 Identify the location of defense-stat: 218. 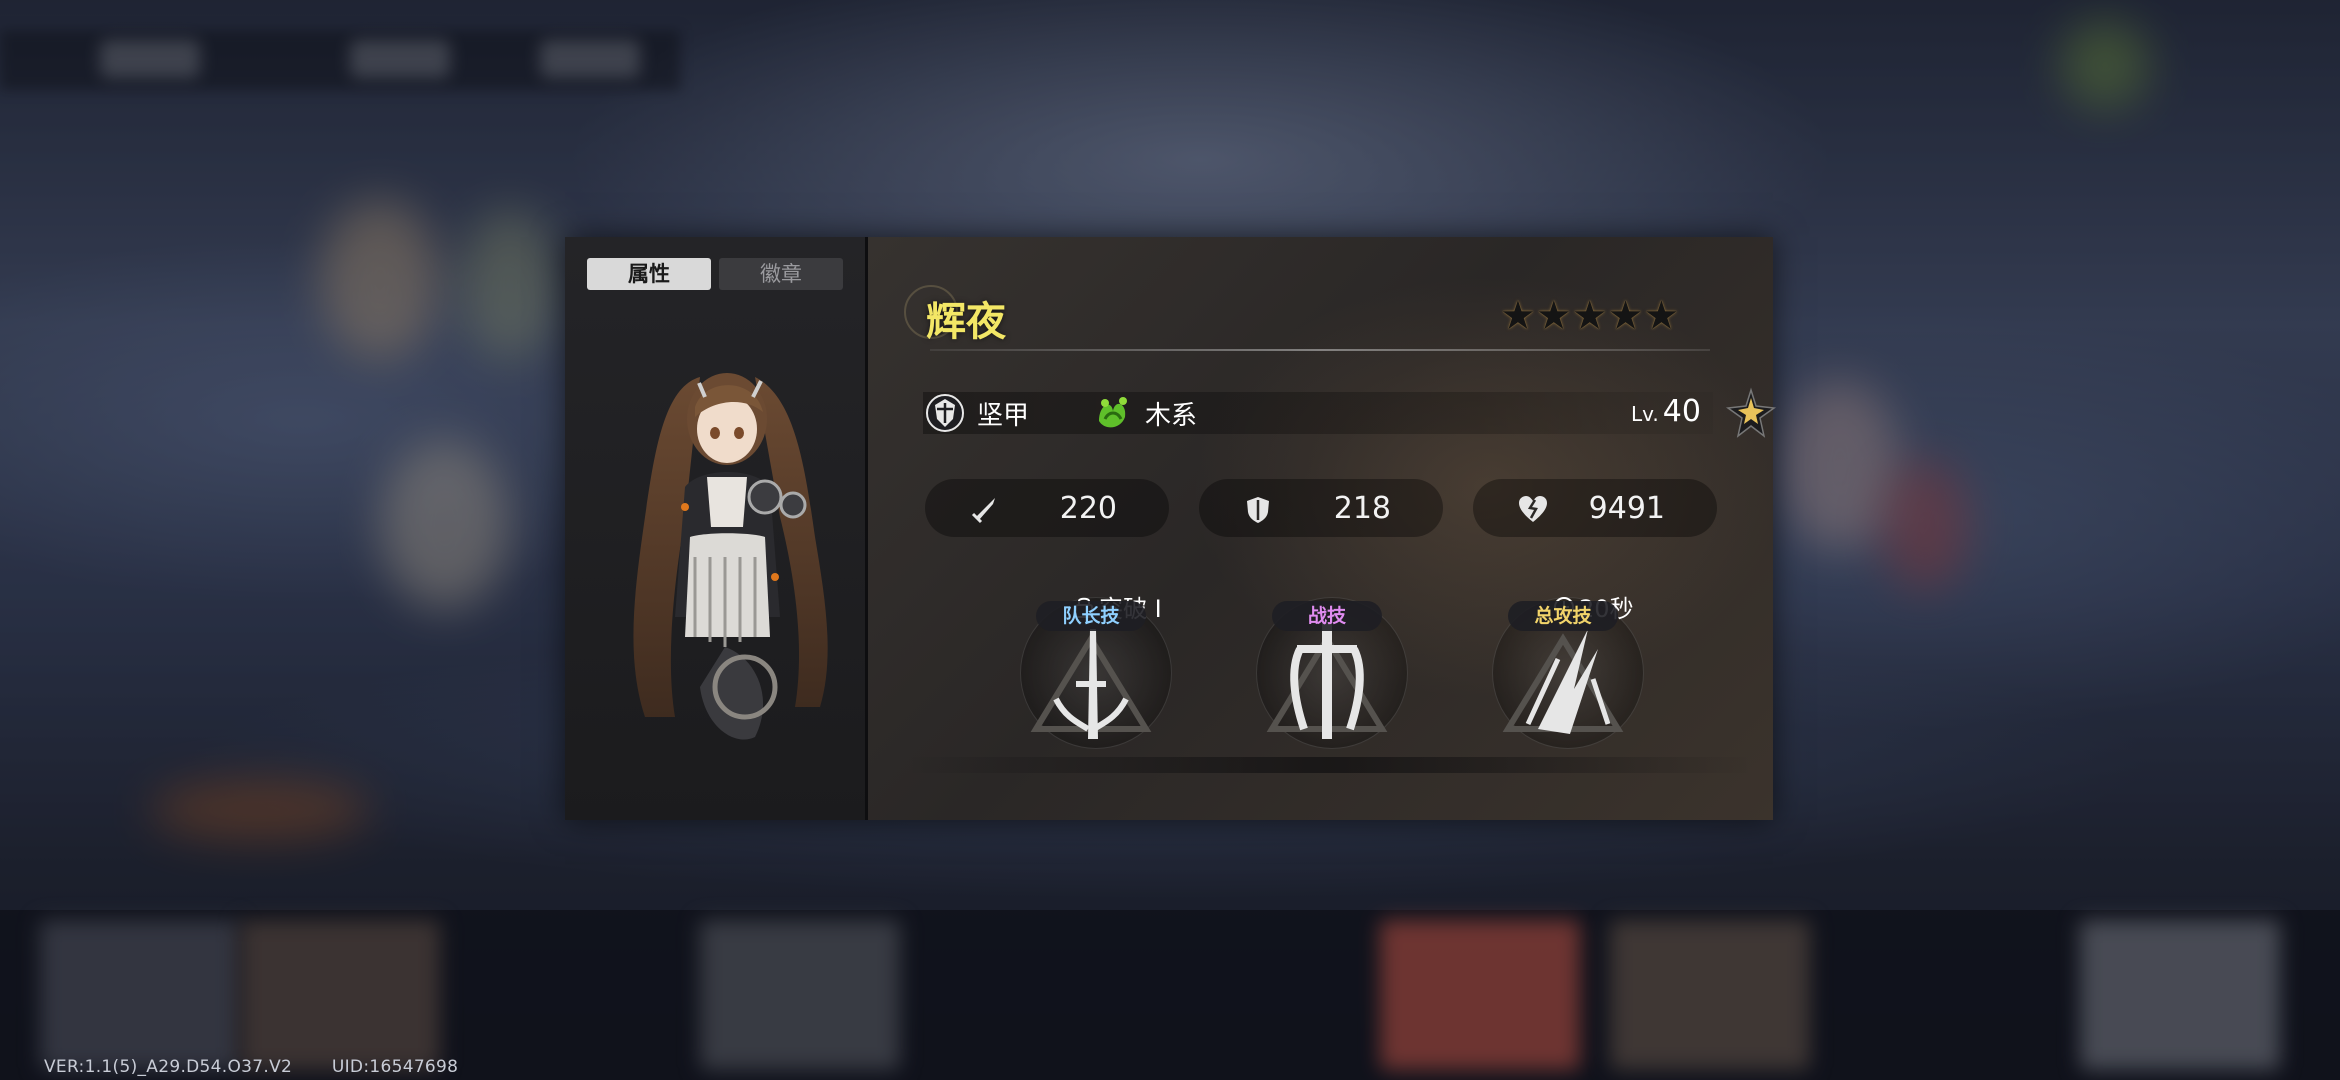
(1321, 508).